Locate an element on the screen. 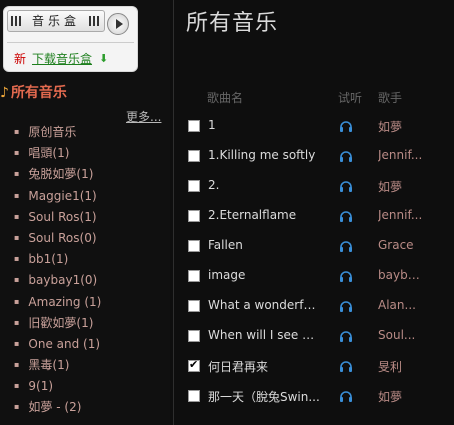 Image resolution: width=454 pixels, height=425 pixels. singer-name: Grace is located at coordinates (401, 245).